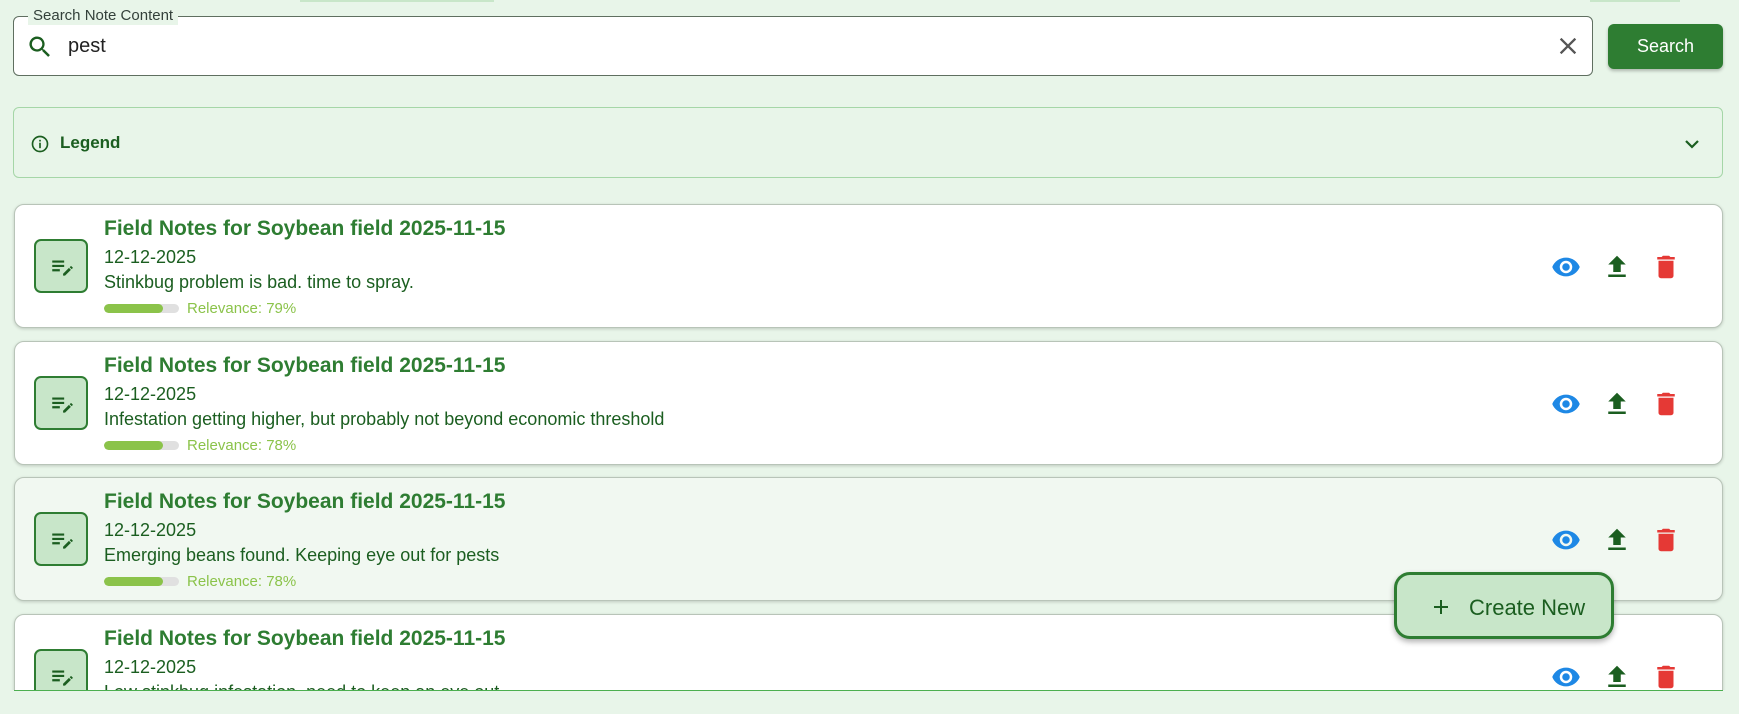 The height and width of the screenshot is (714, 1739). What do you see at coordinates (103, 16) in the screenshot?
I see `search-label: Search Note Content` at bounding box center [103, 16].